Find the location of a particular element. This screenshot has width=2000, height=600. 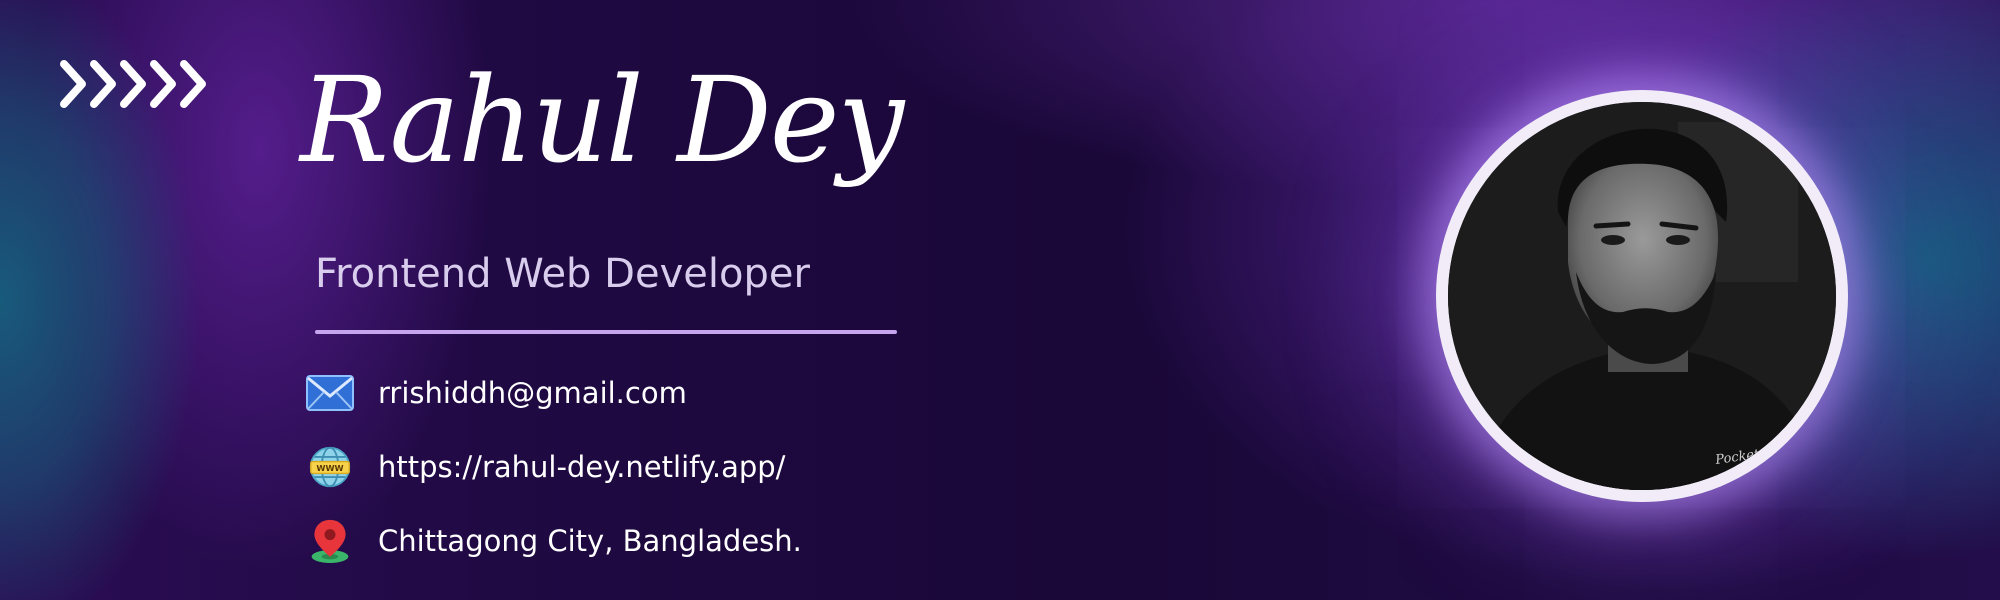

avatar-frame: Pocket Collins is located at coordinates (1642, 296).